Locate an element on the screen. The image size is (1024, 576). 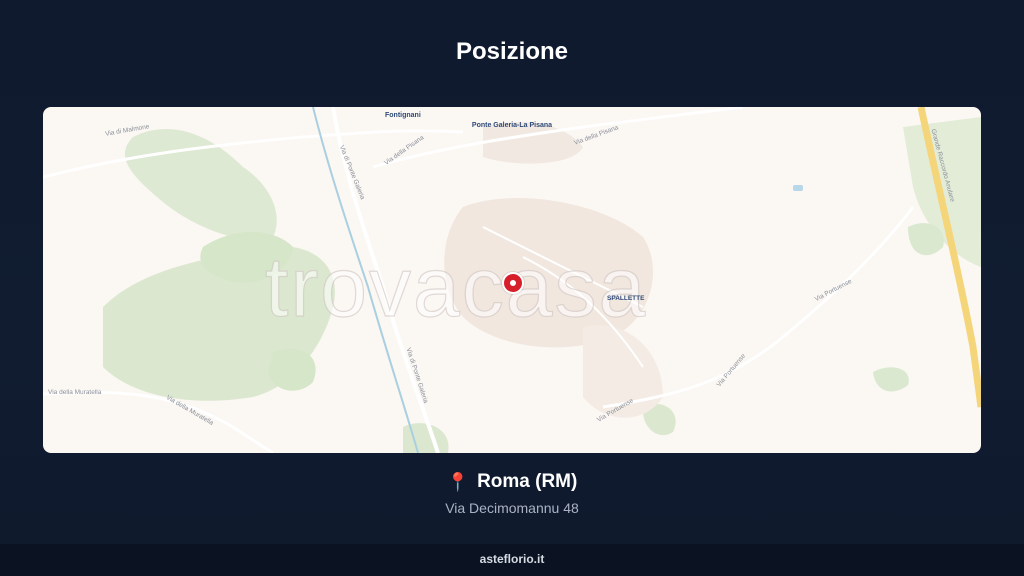
map-pin-icon is located at coordinates (513, 283).